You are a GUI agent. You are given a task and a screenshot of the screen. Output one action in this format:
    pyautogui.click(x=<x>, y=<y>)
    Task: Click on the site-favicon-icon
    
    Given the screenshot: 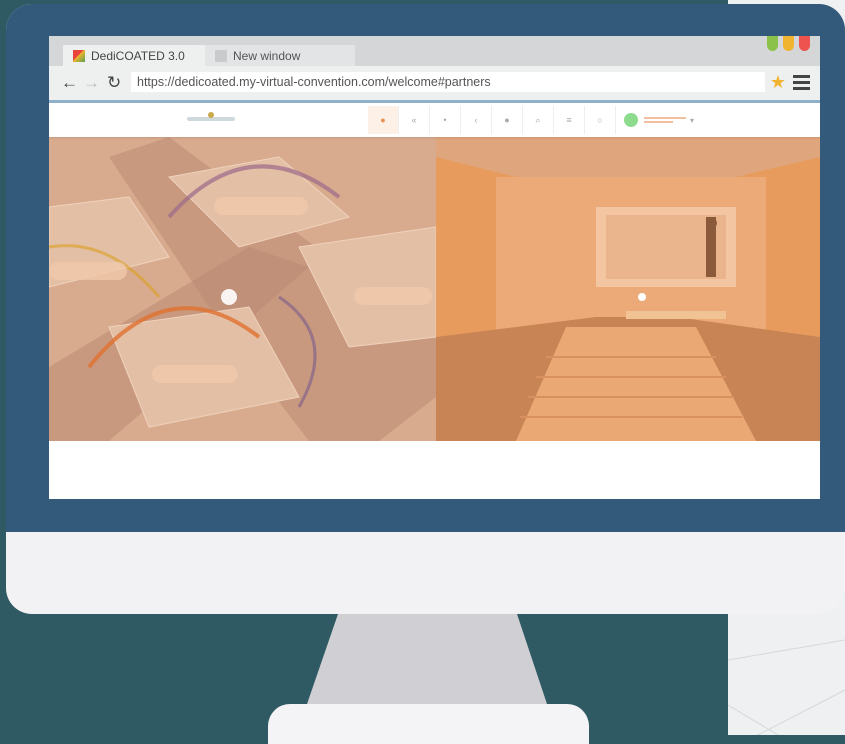 What is the action you would take?
    pyautogui.click(x=79, y=55)
    